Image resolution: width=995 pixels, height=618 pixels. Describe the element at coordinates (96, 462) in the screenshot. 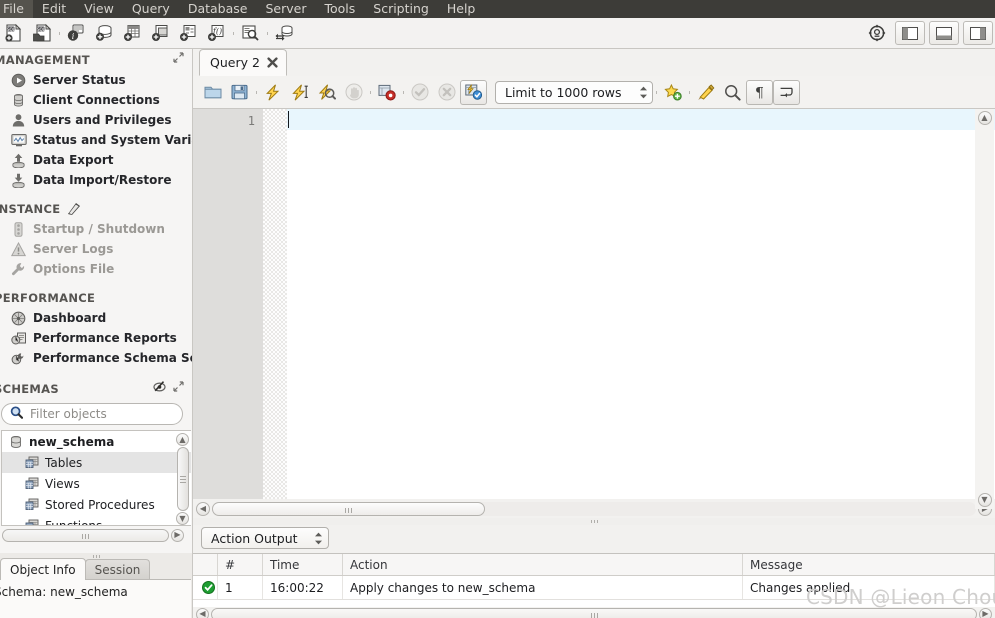

I see `tree-node-tables: Tables` at that location.